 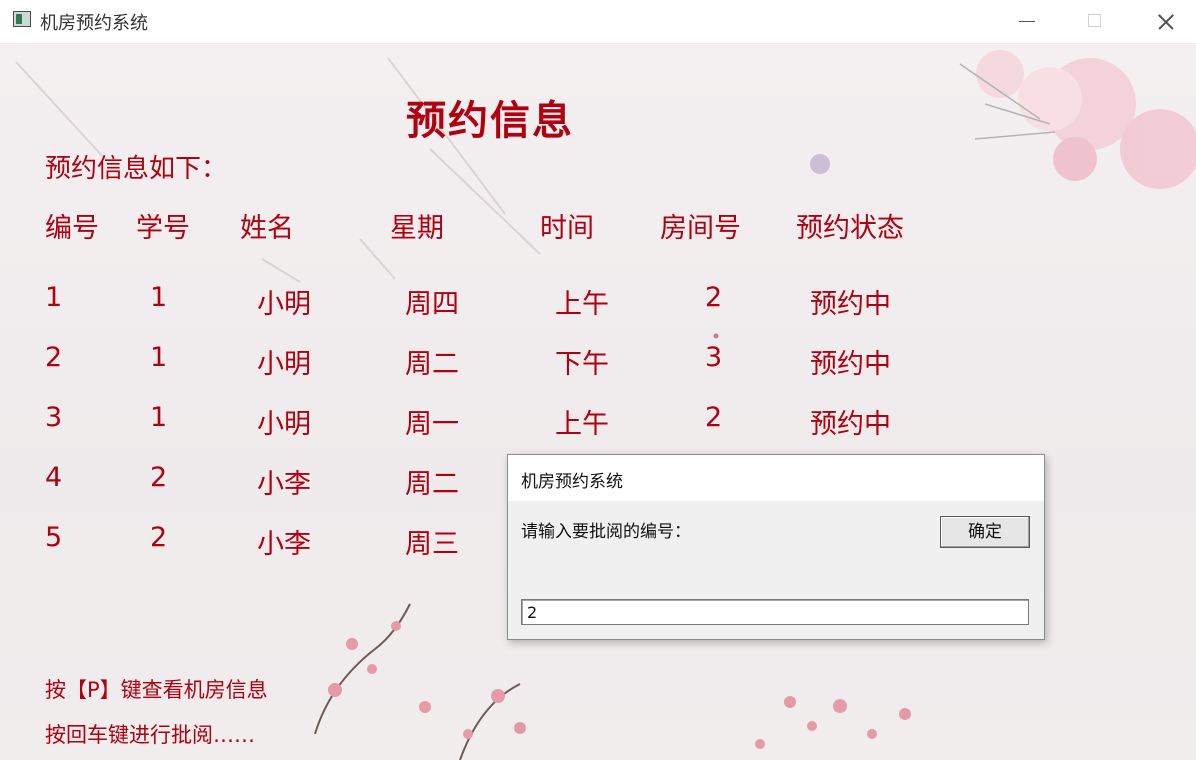 I want to click on header-time: 时间, so click(x=567, y=228).